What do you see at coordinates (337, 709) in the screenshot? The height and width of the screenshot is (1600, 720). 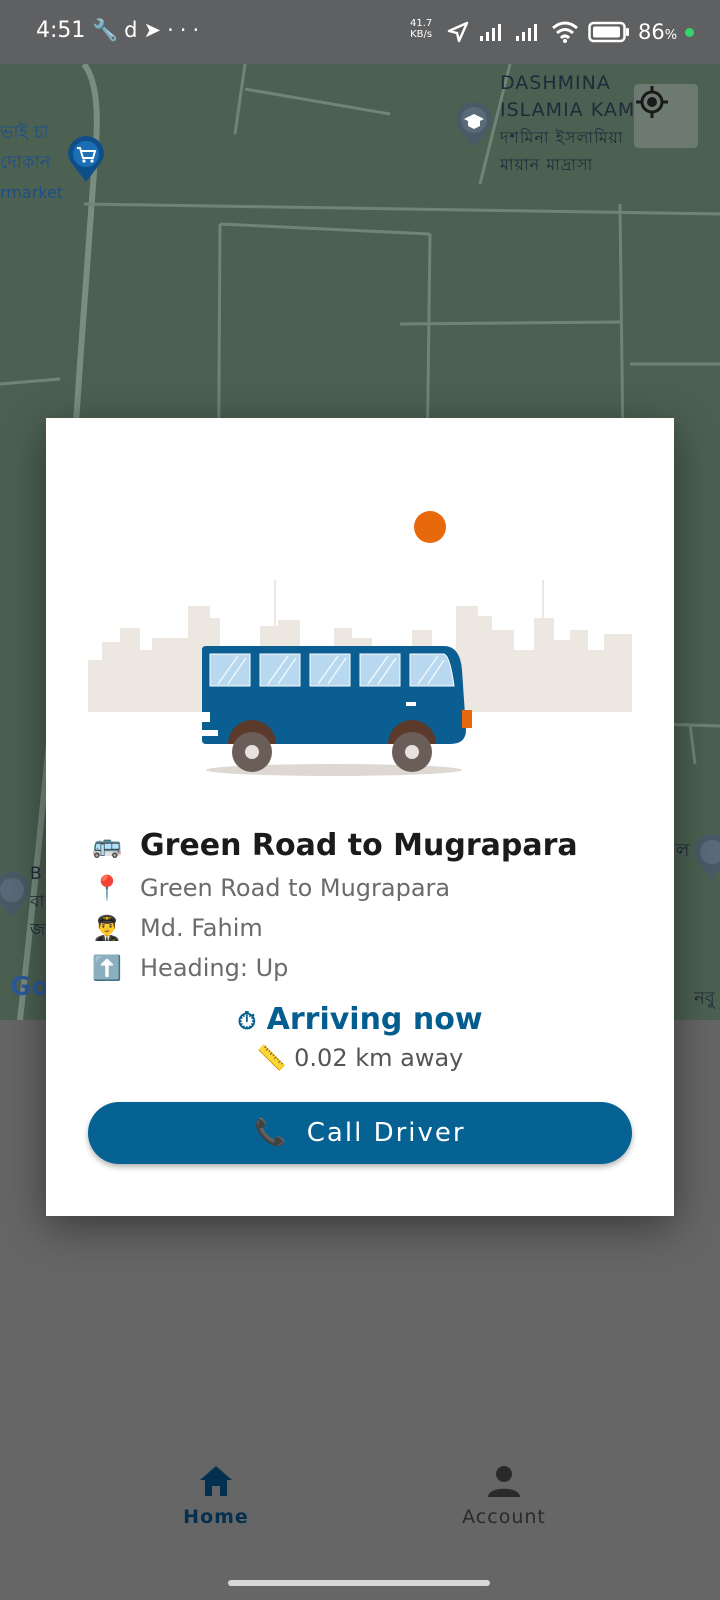 I see `bus-icon` at bounding box center [337, 709].